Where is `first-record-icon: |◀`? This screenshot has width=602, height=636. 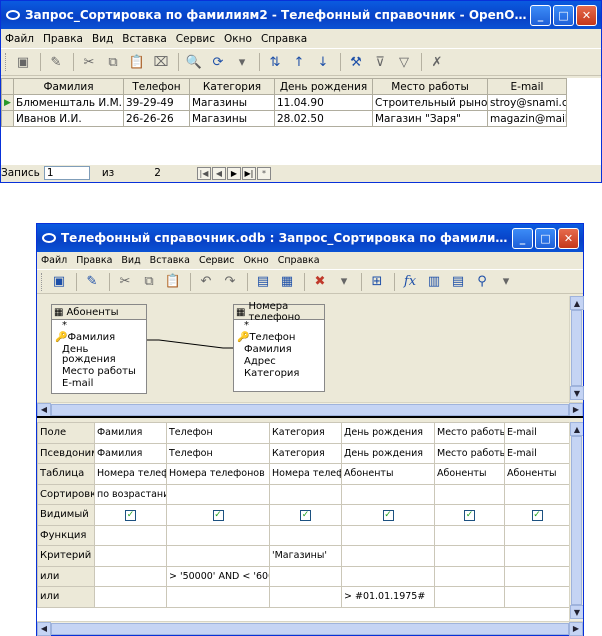 first-record-icon: |◀ is located at coordinates (203, 173).